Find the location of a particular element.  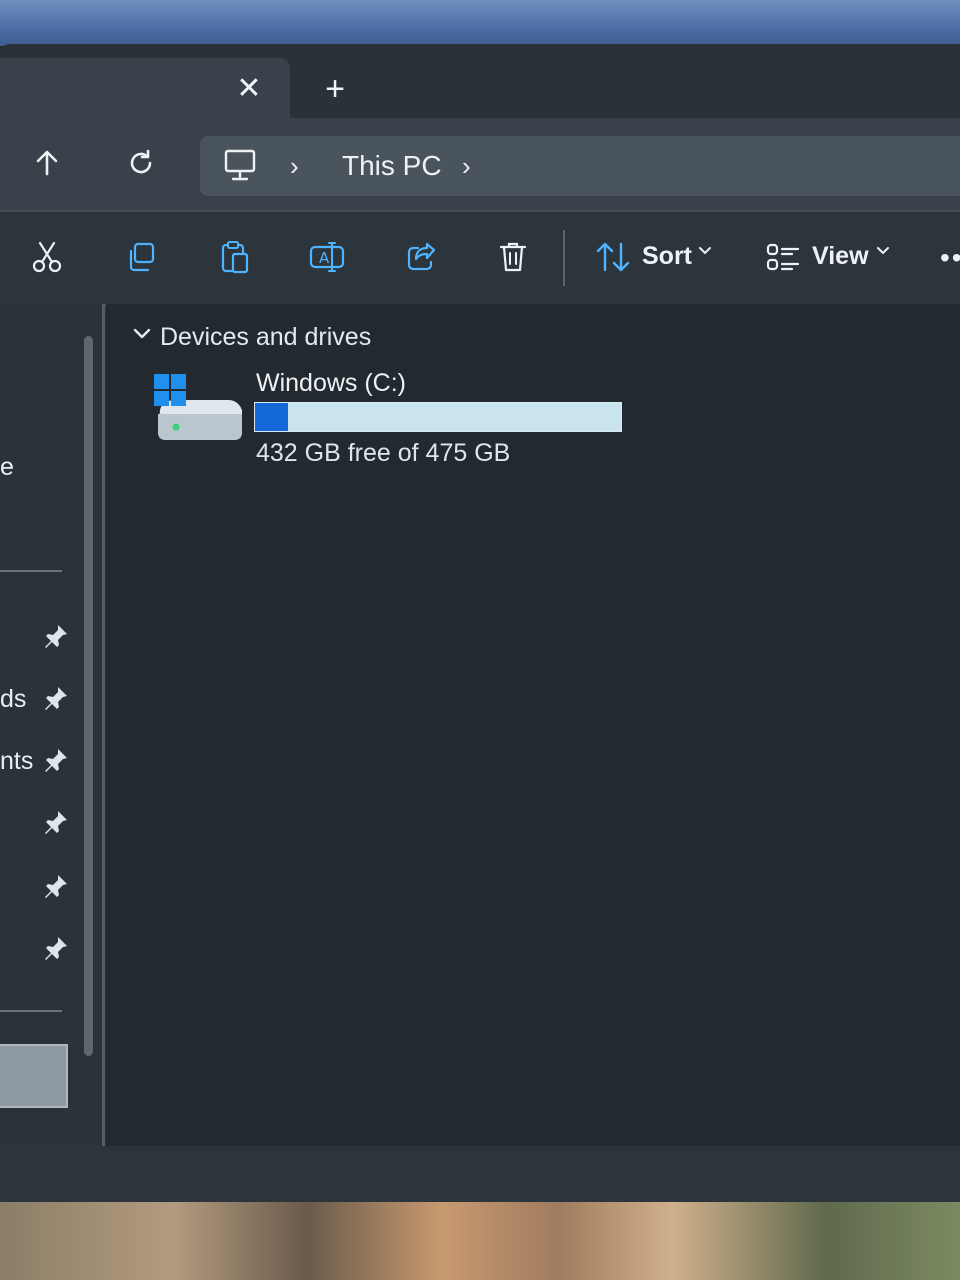

desktop-wallpaper-top is located at coordinates (480, 23).